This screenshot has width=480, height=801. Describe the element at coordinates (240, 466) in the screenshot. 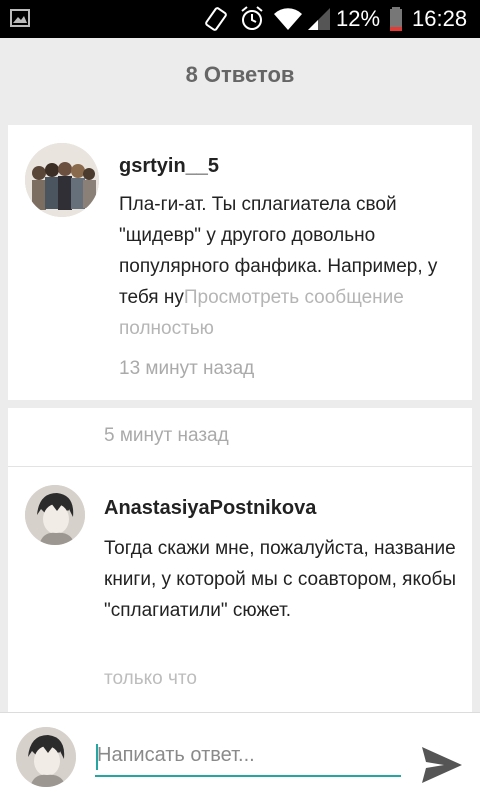

I see `divider` at that location.